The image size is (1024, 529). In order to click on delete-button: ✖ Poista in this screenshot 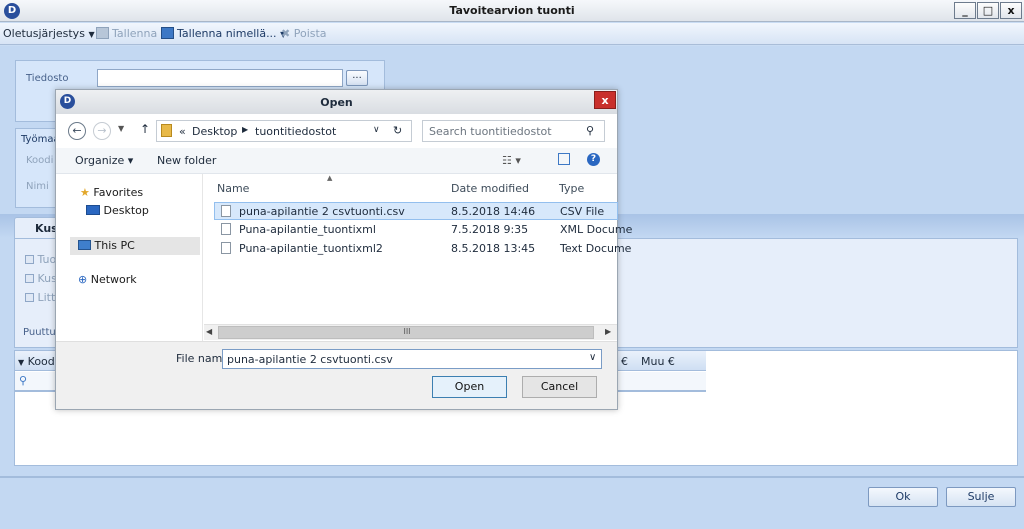, I will do `click(304, 33)`.